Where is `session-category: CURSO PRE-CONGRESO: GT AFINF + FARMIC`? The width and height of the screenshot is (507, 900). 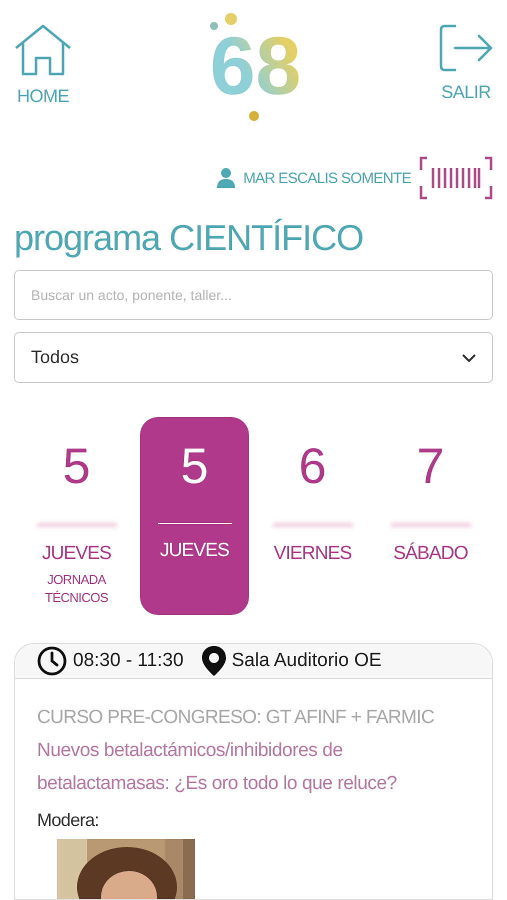
session-category: CURSO PRE-CONGRESO: GT AFINF + FARMIC is located at coordinates (236, 718).